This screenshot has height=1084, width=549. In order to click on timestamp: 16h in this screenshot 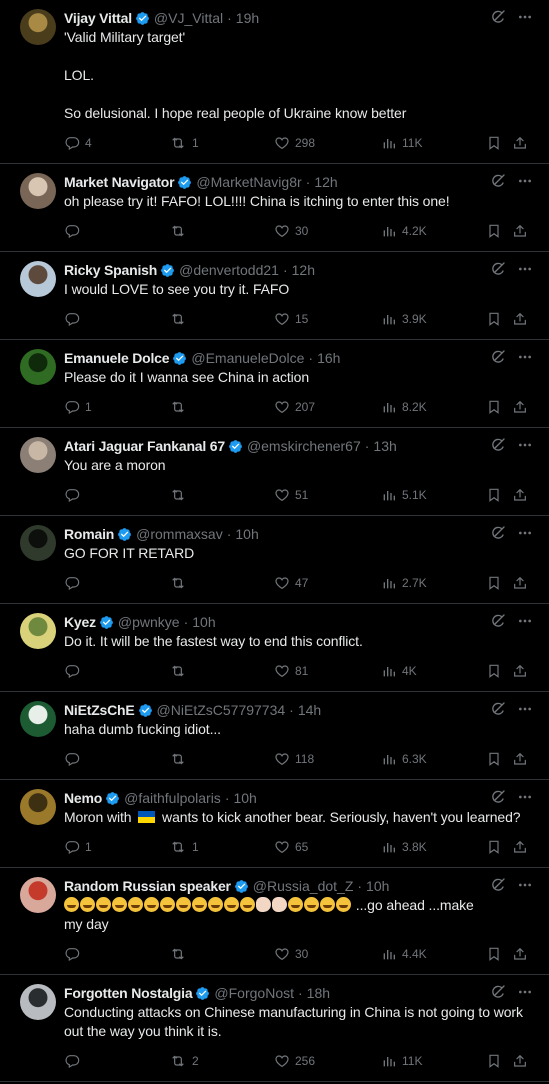, I will do `click(328, 358)`.